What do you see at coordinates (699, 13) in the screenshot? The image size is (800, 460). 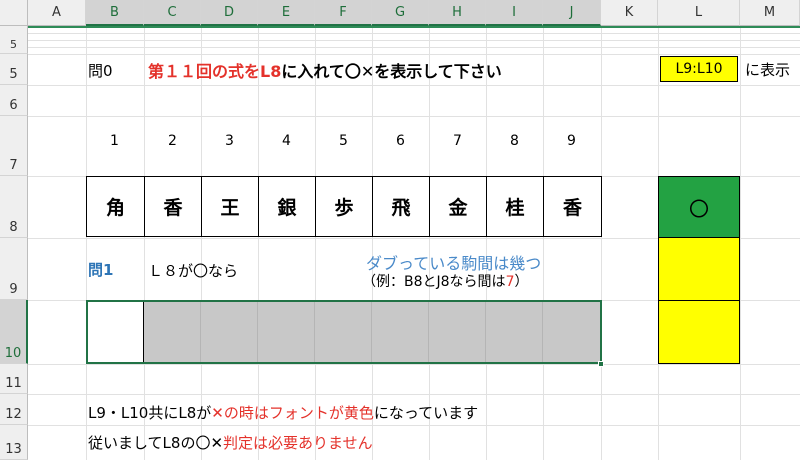 I see `column-header-l: L` at bounding box center [699, 13].